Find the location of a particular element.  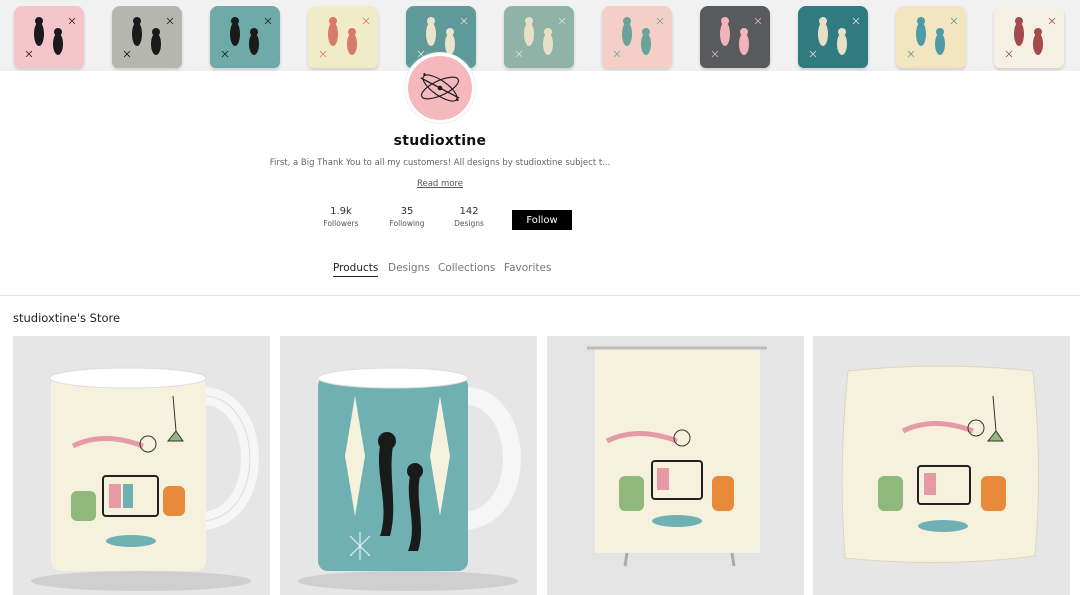

white-bug-pillow is located at coordinates (1029, 37).